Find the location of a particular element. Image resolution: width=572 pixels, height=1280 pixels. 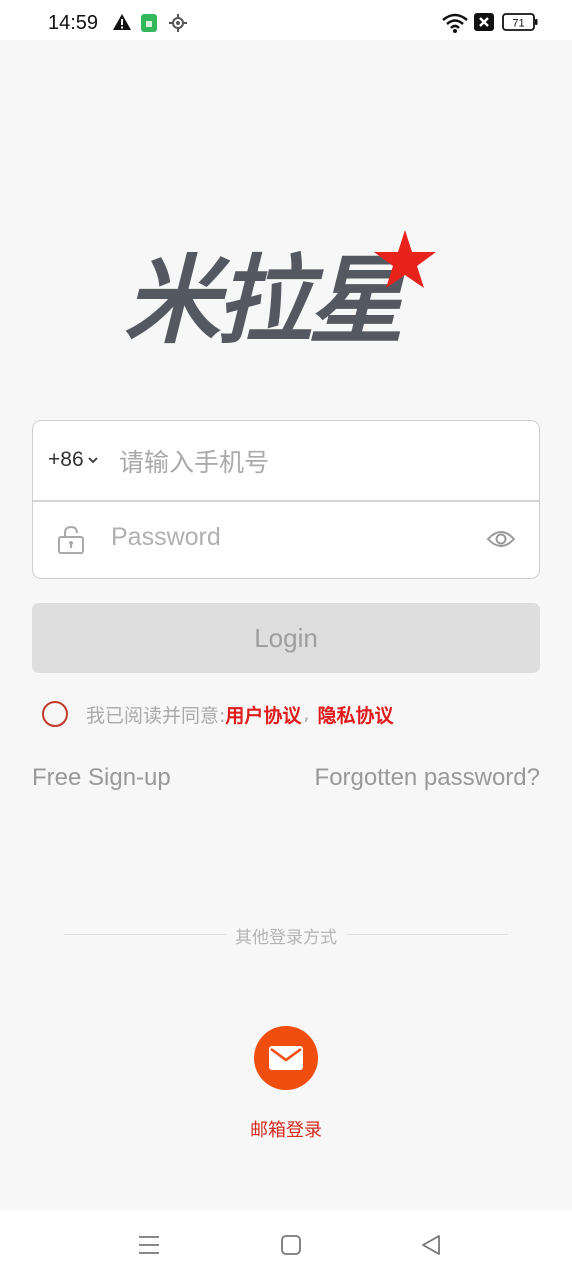

eye-icon is located at coordinates (501, 541).